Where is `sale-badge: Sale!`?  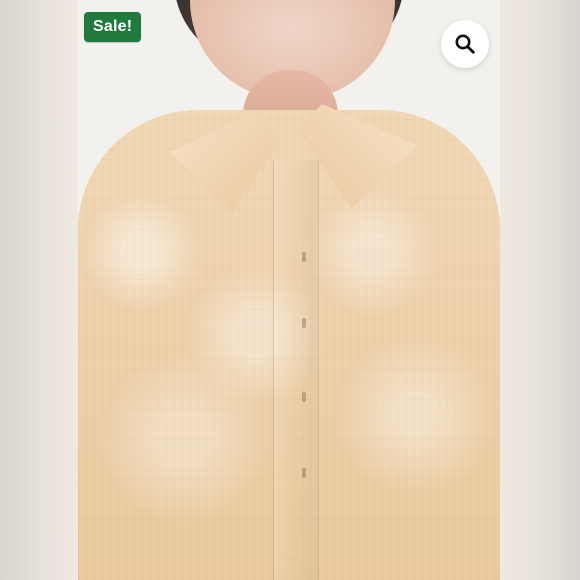
sale-badge: Sale! is located at coordinates (113, 27).